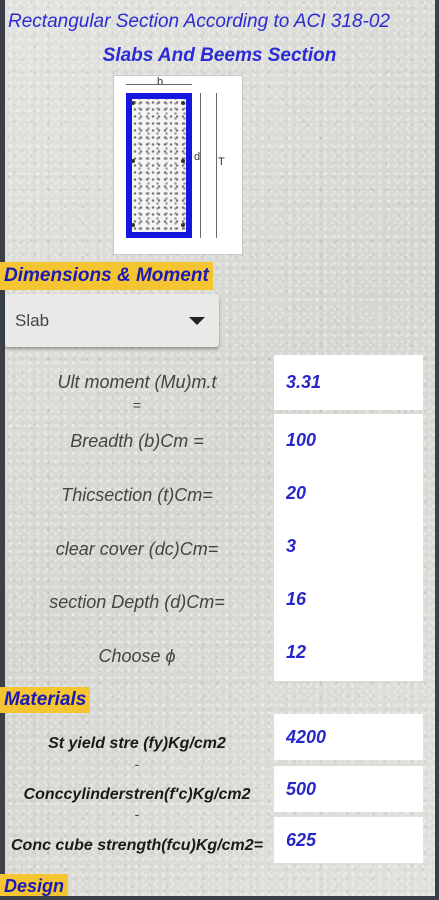 This screenshot has height=900, width=439. I want to click on cube-strength-field, so click(348, 840).